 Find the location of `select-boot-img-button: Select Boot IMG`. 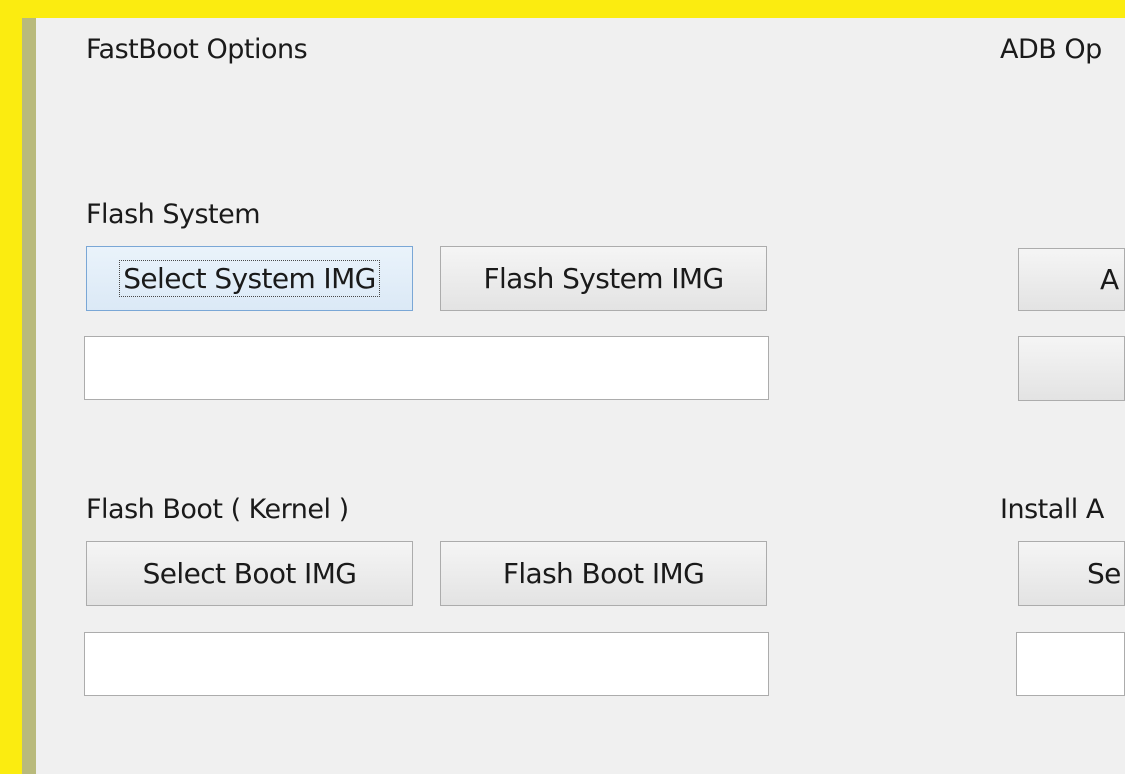

select-boot-img-button: Select Boot IMG is located at coordinates (249, 573).